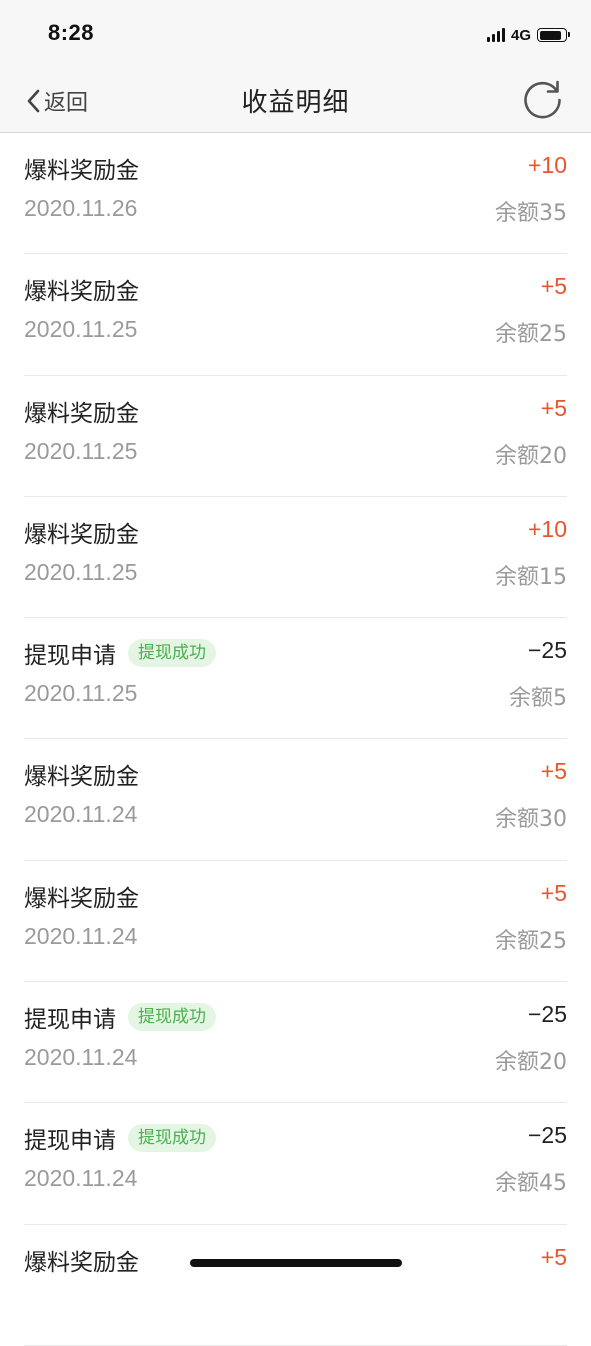  Describe the element at coordinates (538, 699) in the screenshot. I see `record-balance: 余额5` at that location.